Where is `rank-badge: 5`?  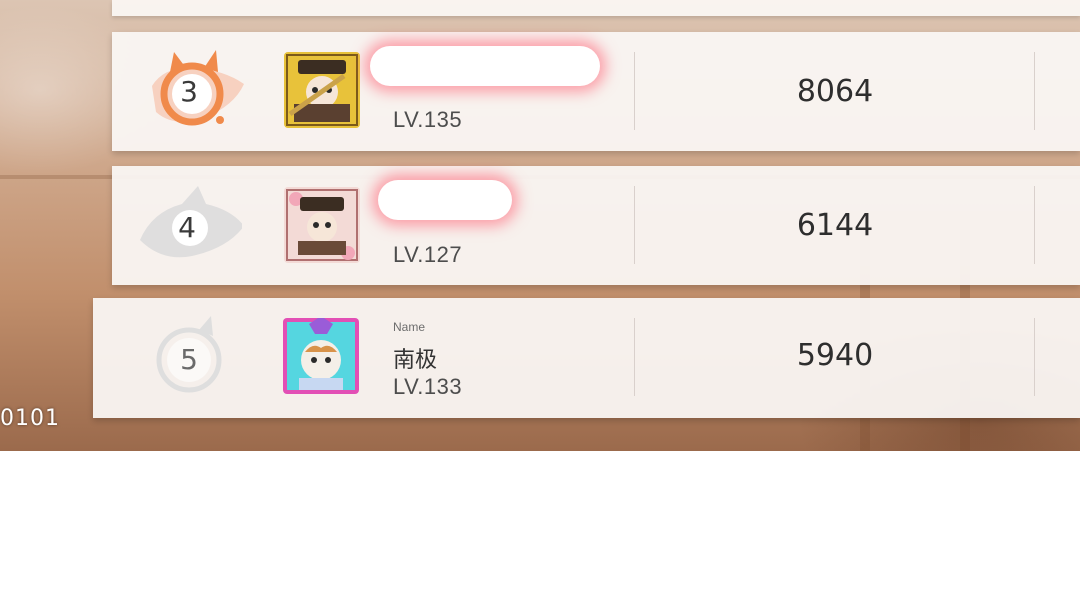
rank-badge: 5 is located at coordinates (194, 359).